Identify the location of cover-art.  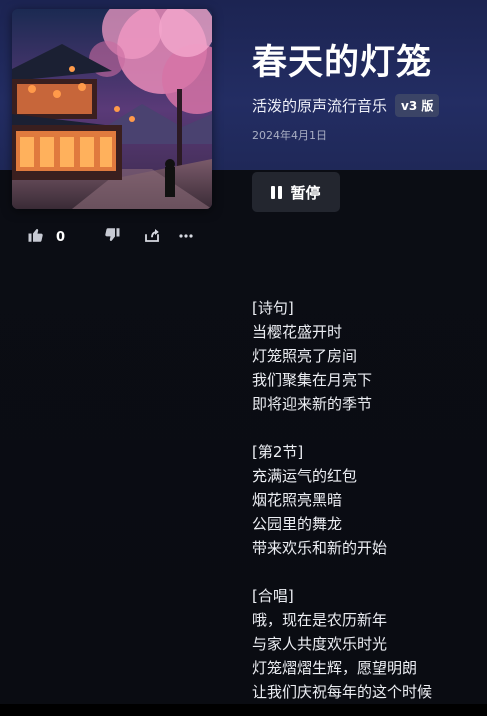
(112, 109).